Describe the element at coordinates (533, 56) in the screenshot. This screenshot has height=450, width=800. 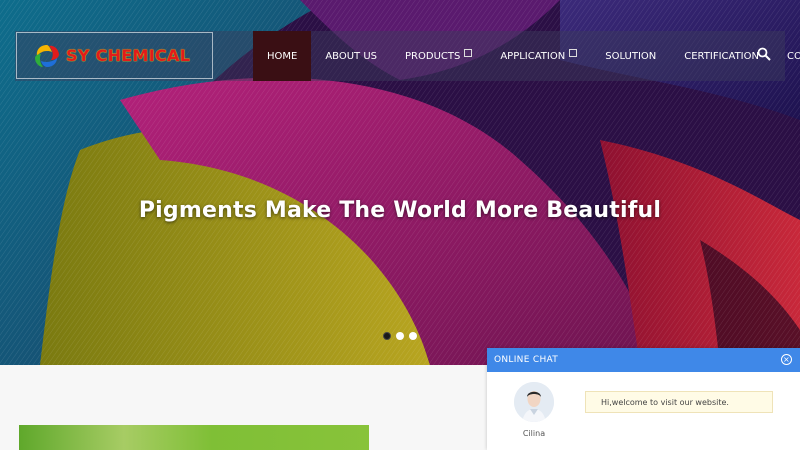
I see `nav-item-label: APPLICATION` at that location.